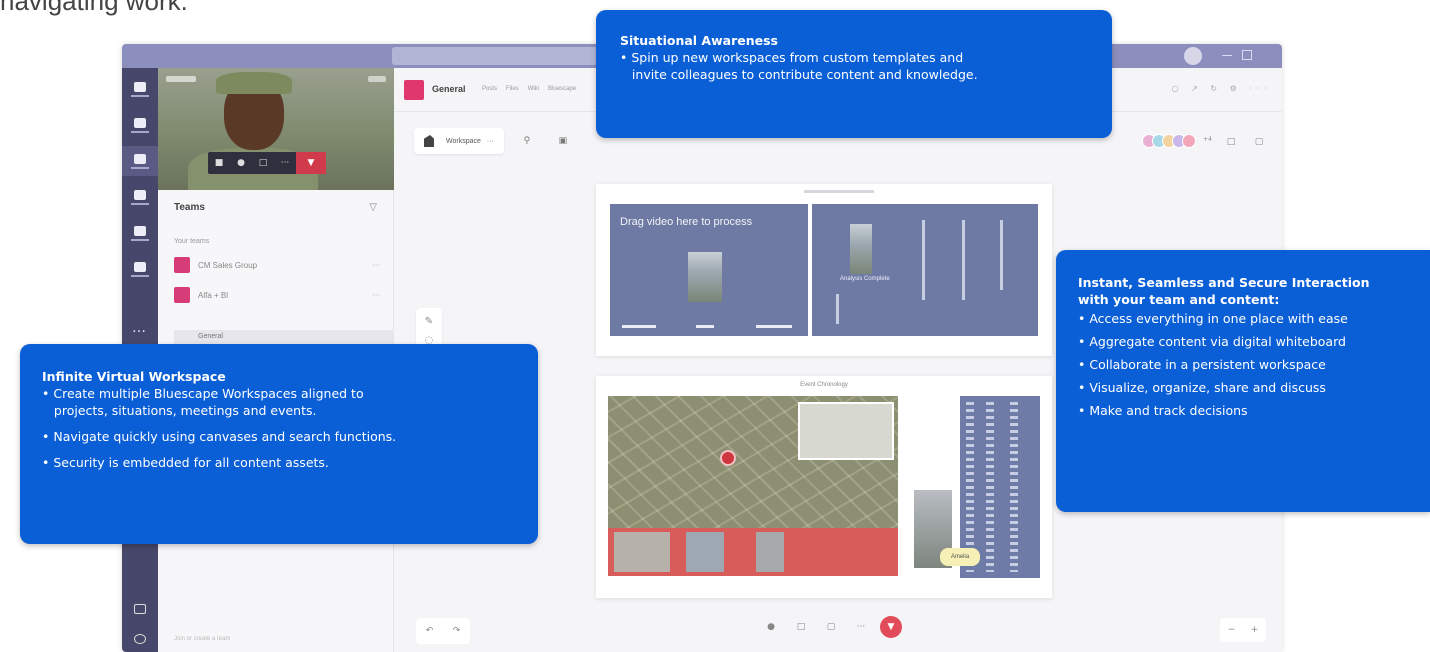 This screenshot has height=652, width=1430. Describe the element at coordinates (276, 129) in the screenshot. I see `video-call-tile: ■ ● □ ··· ▼` at that location.